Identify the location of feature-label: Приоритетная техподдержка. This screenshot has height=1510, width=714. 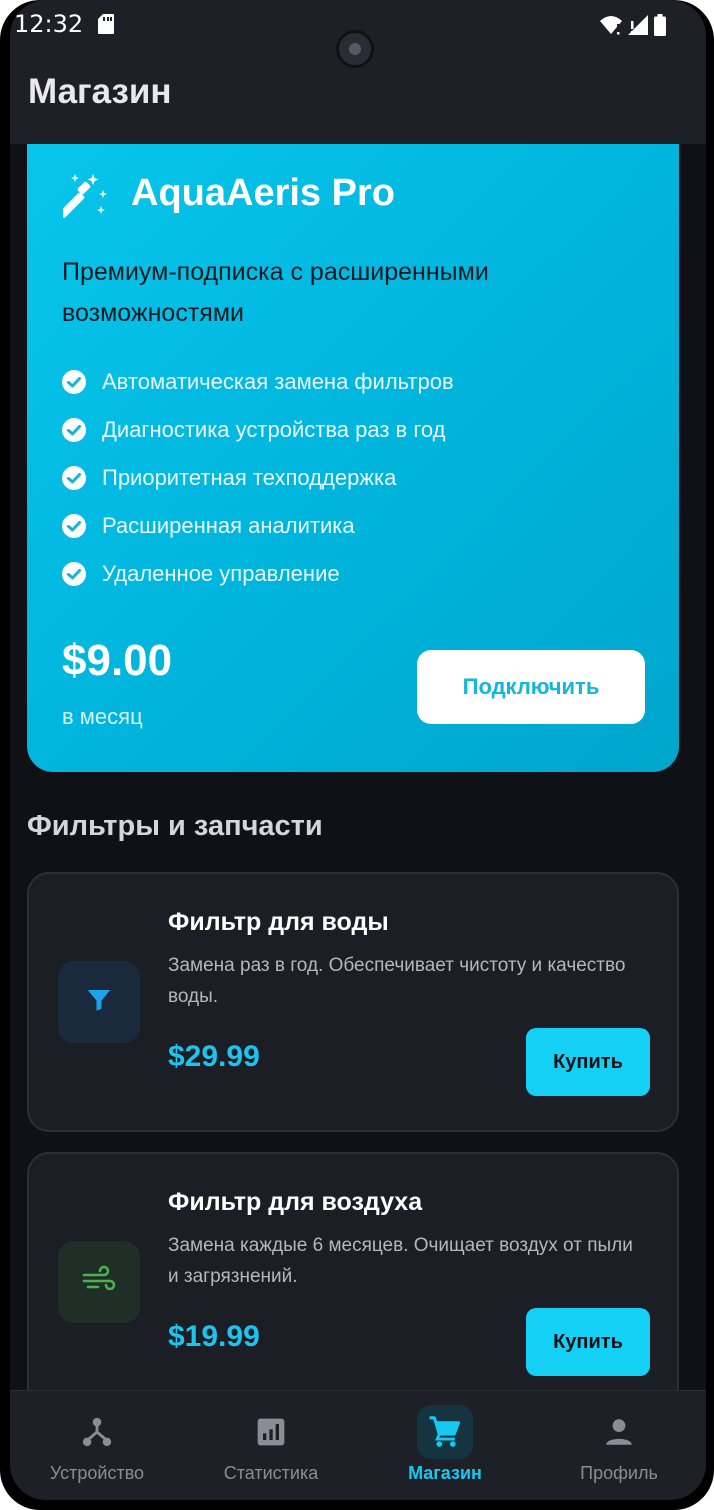
(249, 477).